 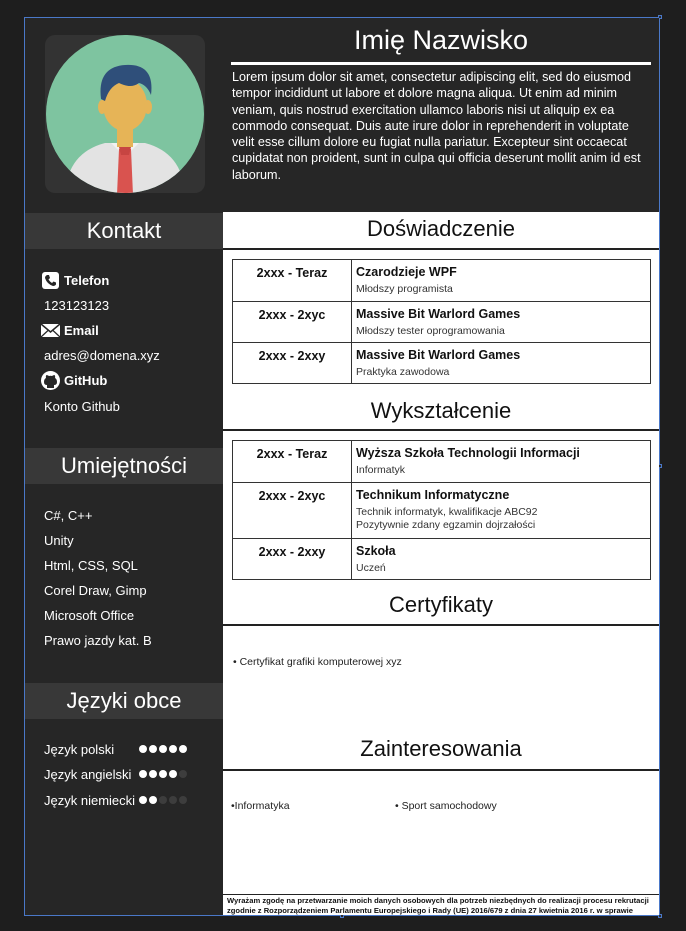 I want to click on table-row: 2xxx - 2xxy Szkoła Uczeń, so click(x=441, y=559).